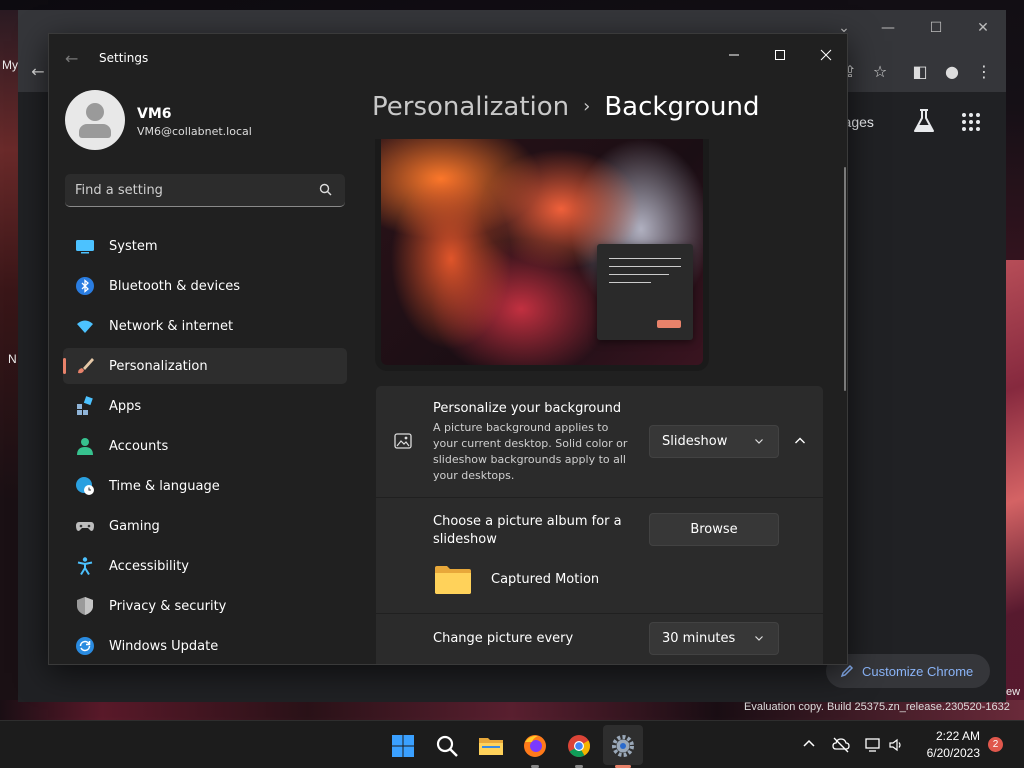  I want to click on desktop-label-bottom: N, so click(12, 359).